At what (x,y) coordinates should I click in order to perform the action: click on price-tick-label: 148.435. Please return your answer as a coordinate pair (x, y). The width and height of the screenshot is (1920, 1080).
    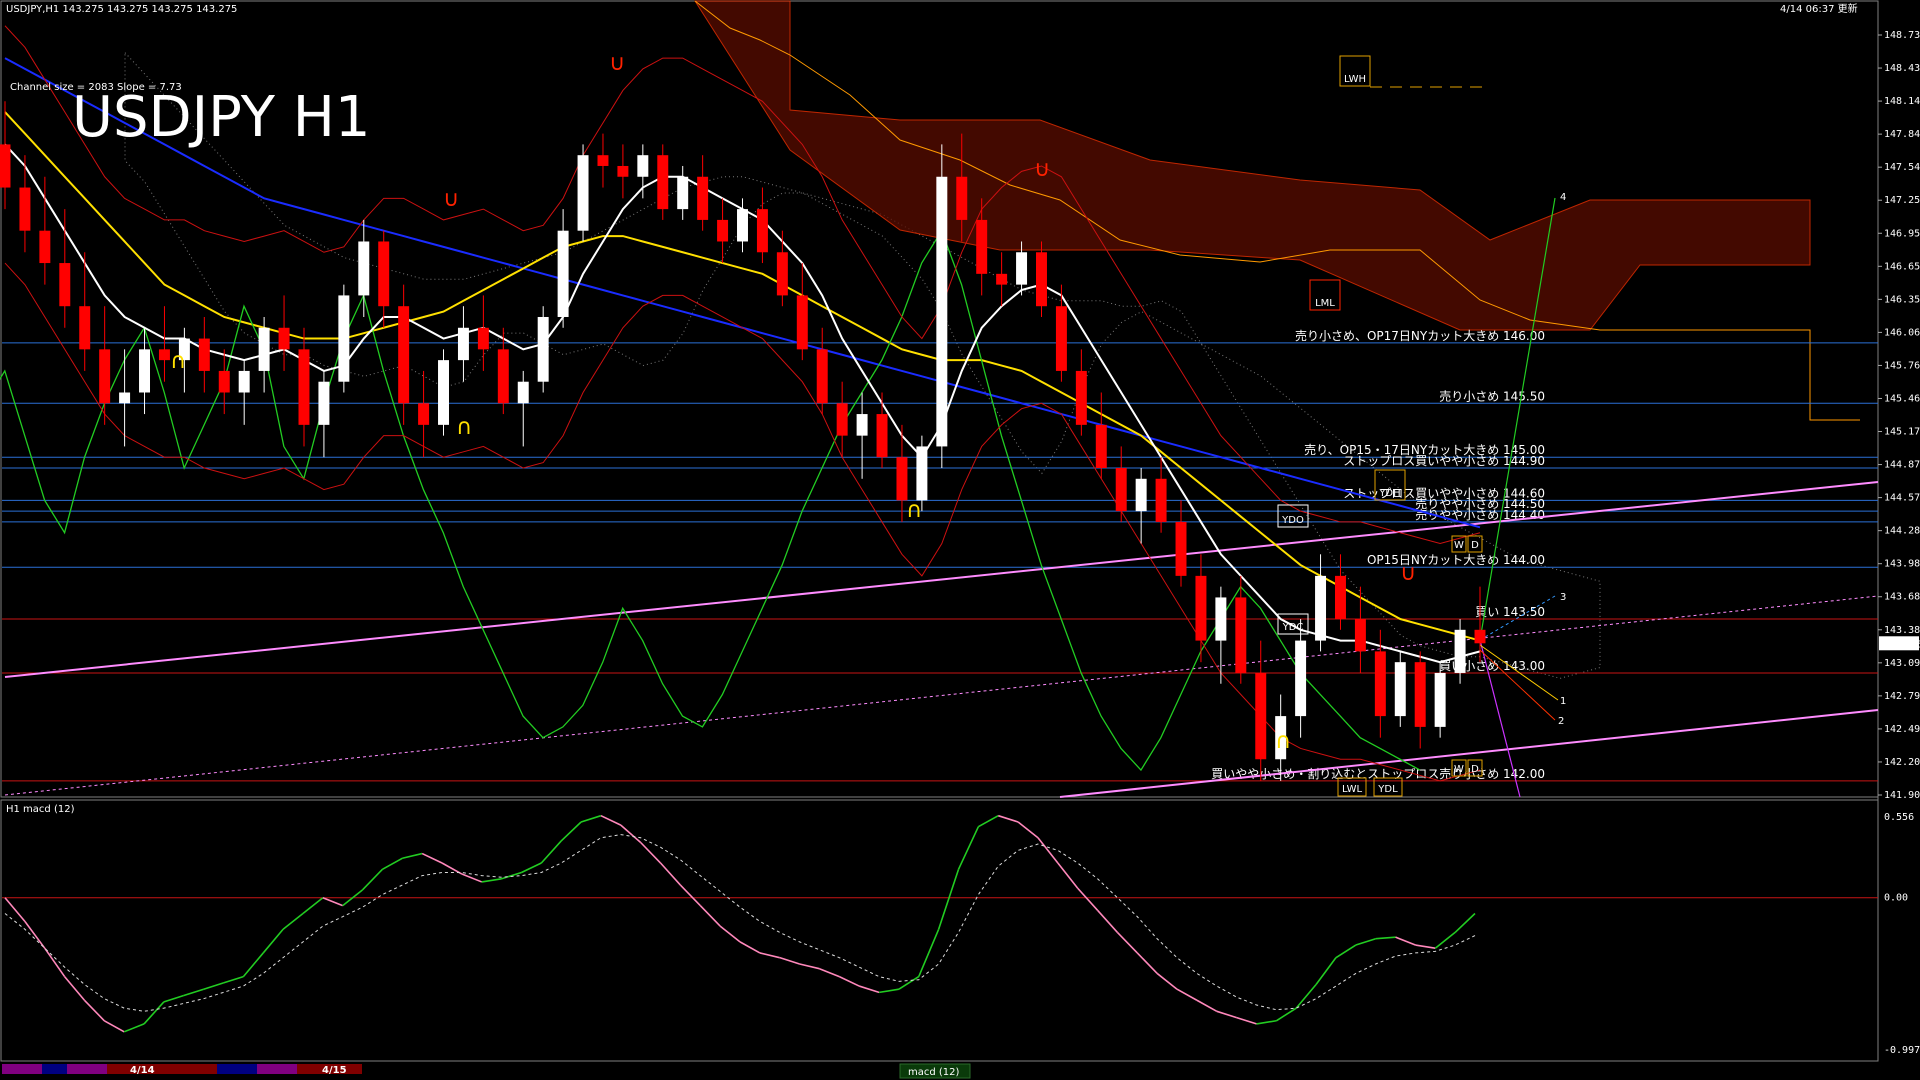
    Looking at the image, I should click on (1902, 68).